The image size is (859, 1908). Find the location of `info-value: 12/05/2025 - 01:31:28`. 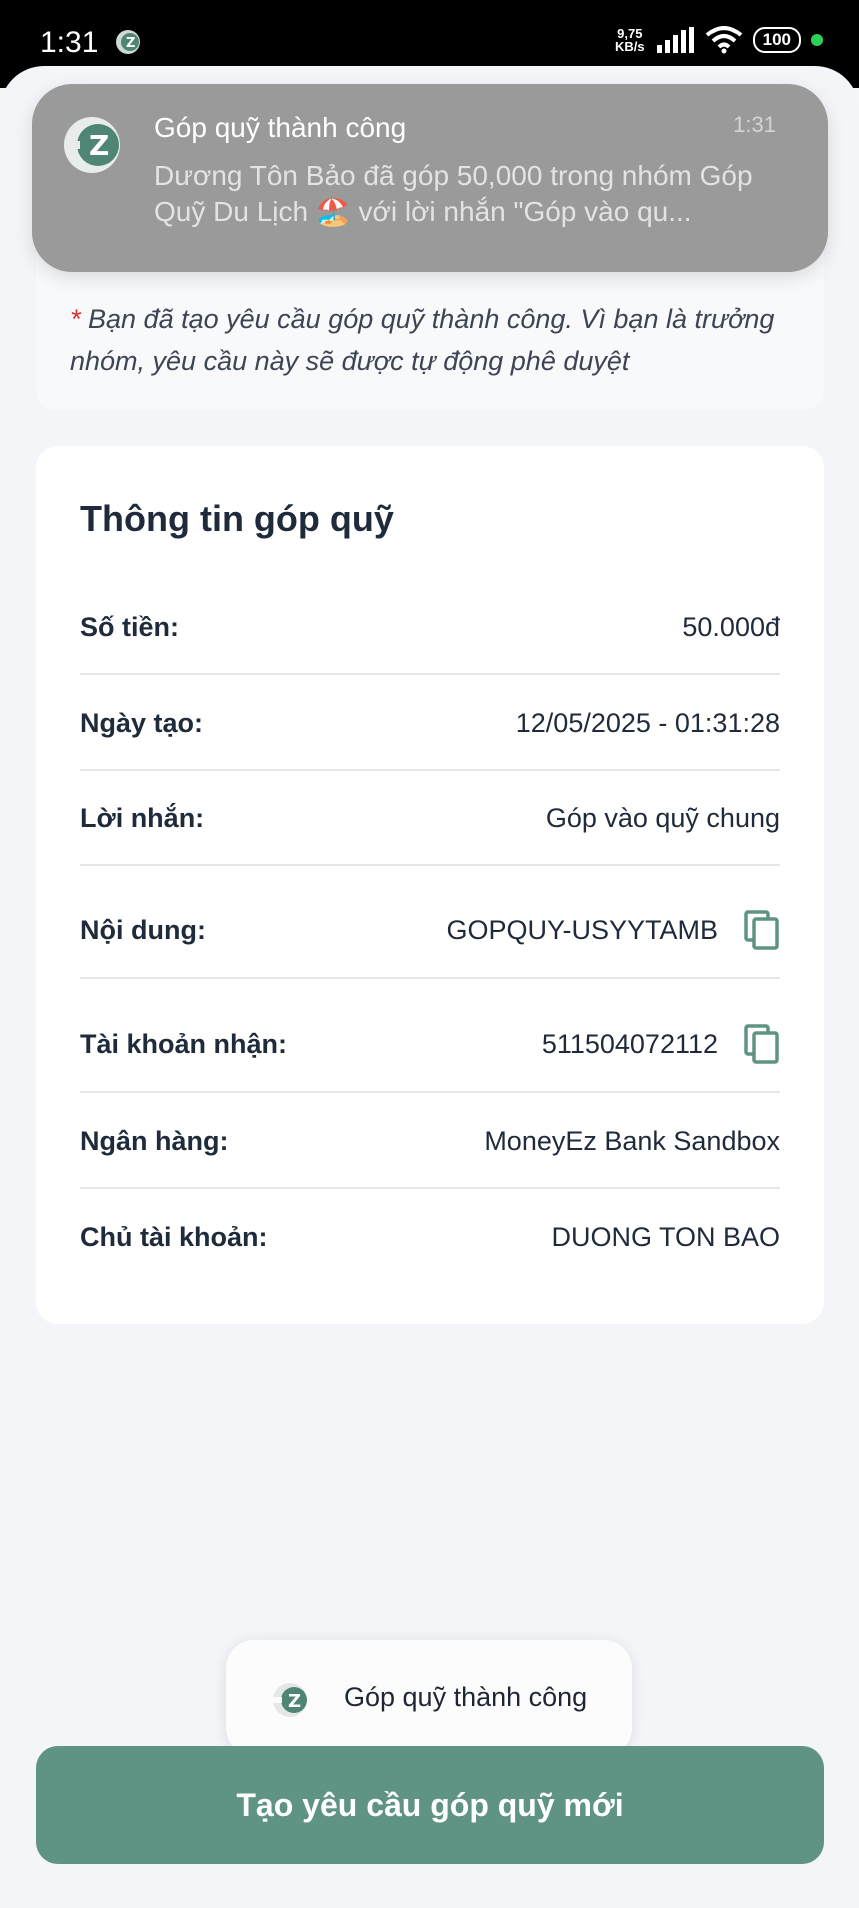

info-value: 12/05/2025 - 01:31:28 is located at coordinates (647, 723).